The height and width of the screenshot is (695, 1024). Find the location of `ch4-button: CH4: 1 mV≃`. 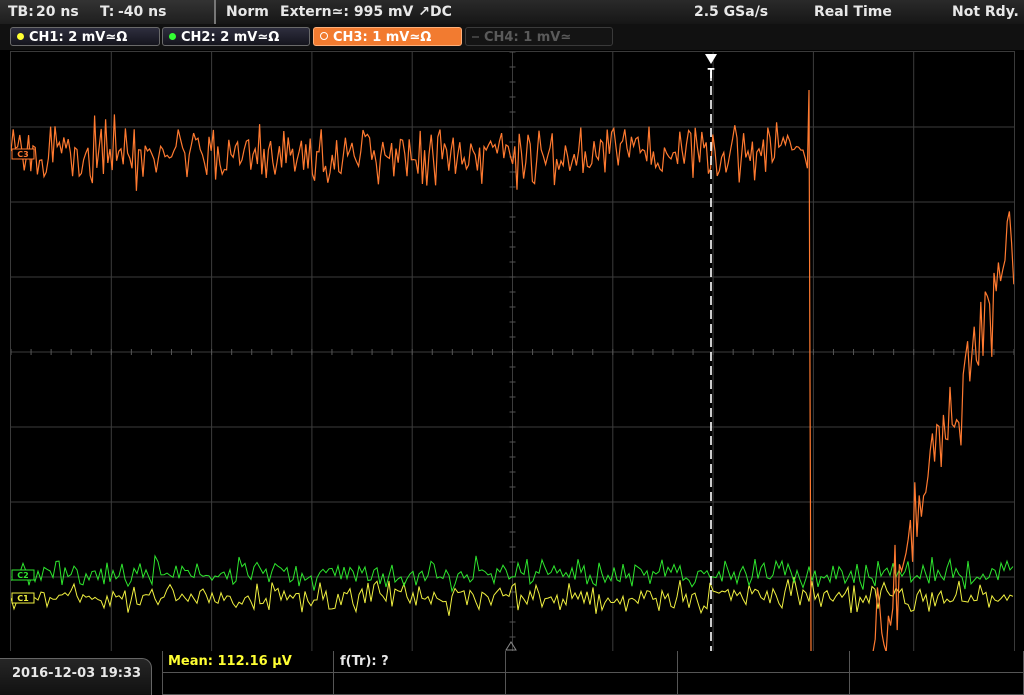

ch4-button: CH4: 1 mV≃ is located at coordinates (539, 36).